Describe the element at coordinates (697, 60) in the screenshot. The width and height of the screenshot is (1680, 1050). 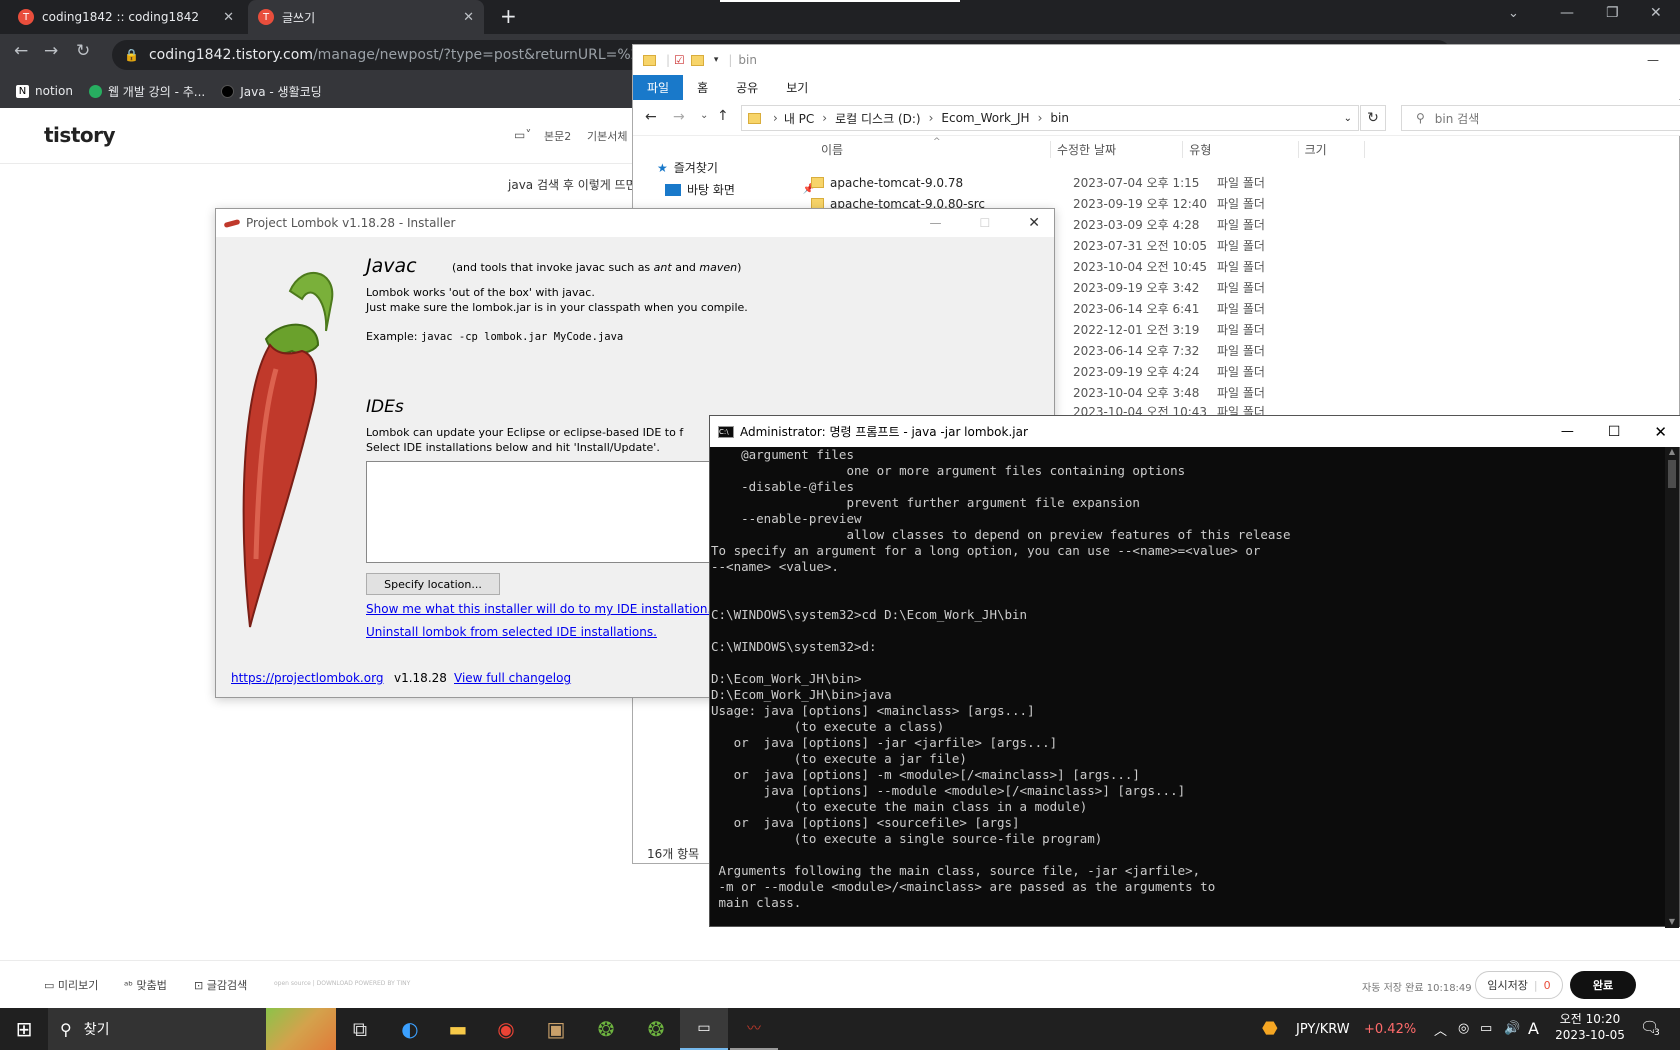
I see `new-folder-icon` at that location.